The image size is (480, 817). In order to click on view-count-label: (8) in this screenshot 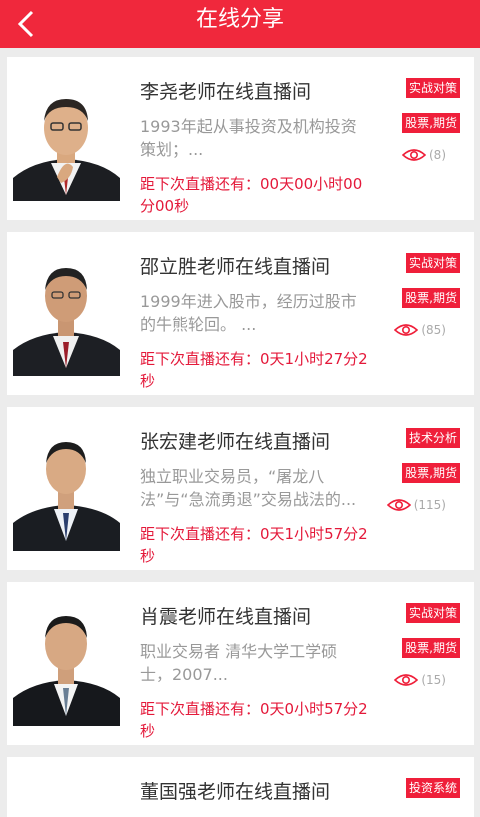, I will do `click(437, 155)`.